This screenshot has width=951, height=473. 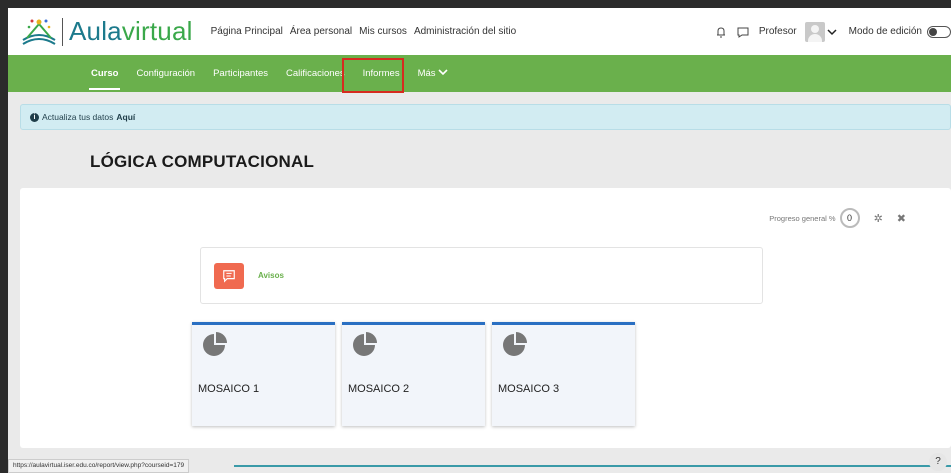 I want to click on progress-circle: 0, so click(x=849, y=218).